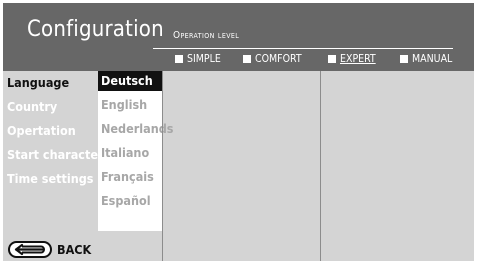  Describe the element at coordinates (204, 59) in the screenshot. I see `level-label: SIMPLE` at that location.